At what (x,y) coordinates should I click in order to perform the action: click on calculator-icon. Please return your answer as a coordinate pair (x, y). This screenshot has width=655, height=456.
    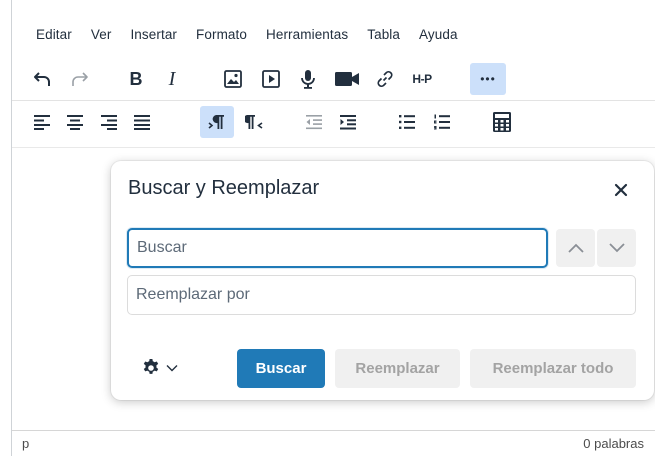
    Looking at the image, I should click on (502, 122).